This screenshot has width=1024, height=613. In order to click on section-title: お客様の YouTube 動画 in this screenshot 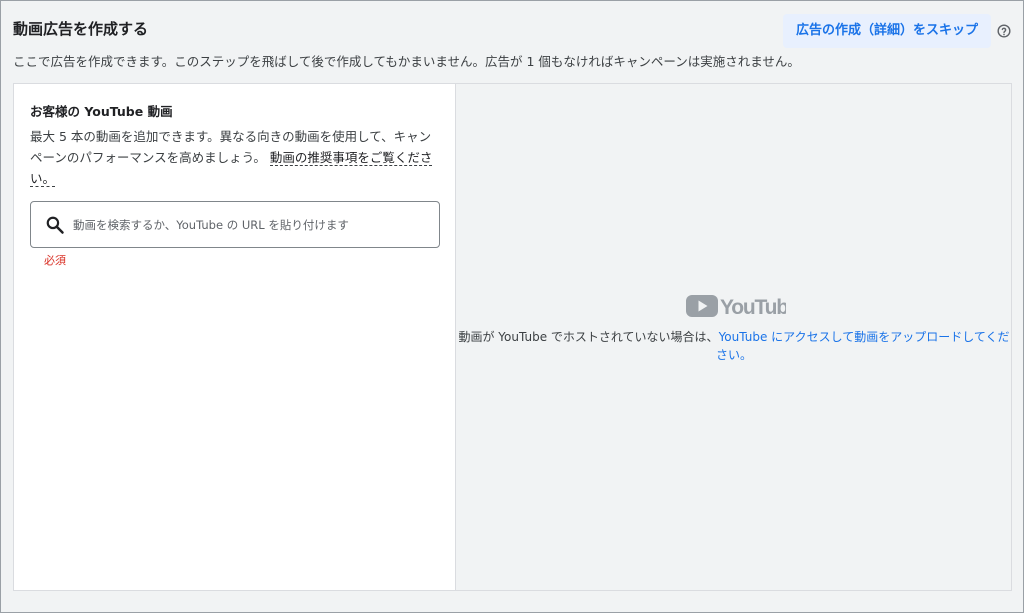, I will do `click(101, 111)`.